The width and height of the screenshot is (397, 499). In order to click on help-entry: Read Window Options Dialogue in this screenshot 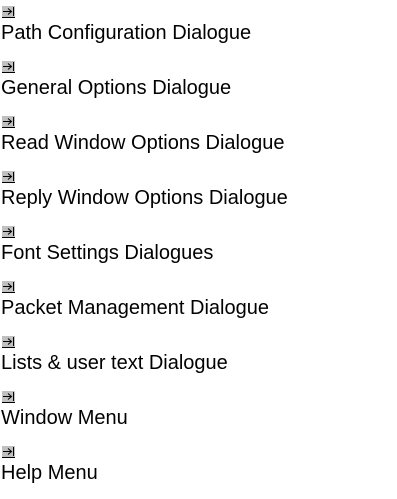, I will do `click(198, 138)`.